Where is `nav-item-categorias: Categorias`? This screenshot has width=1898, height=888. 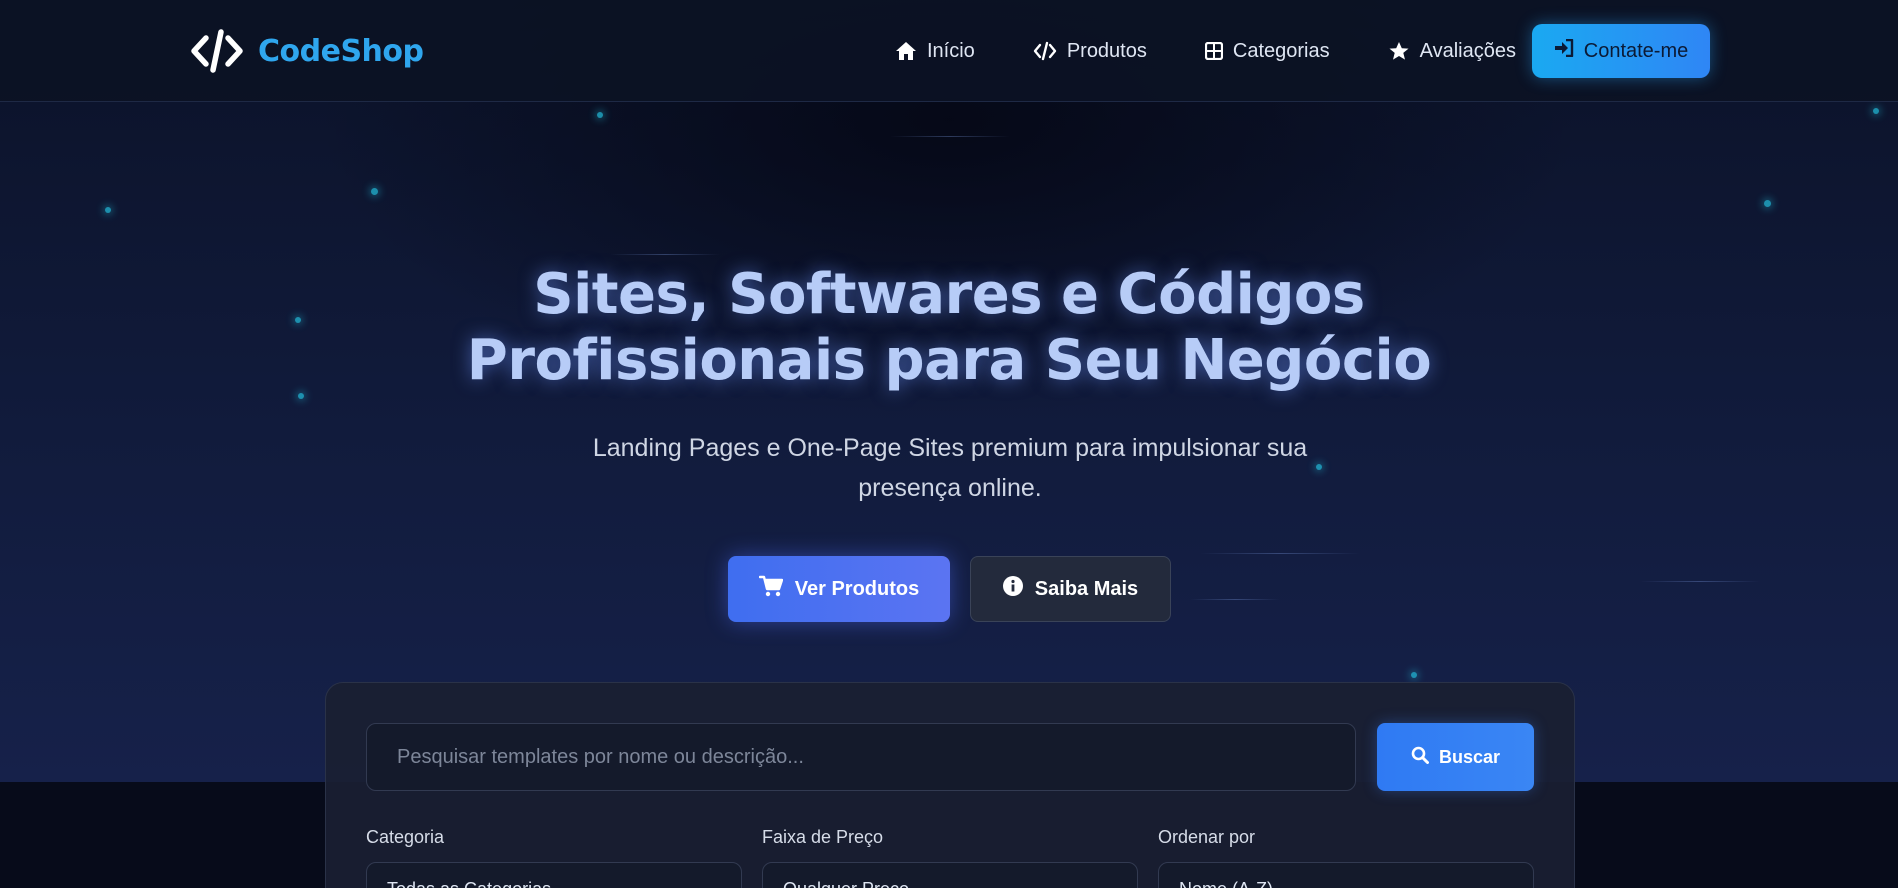
nav-item-categorias: Categorias is located at coordinates (1267, 51).